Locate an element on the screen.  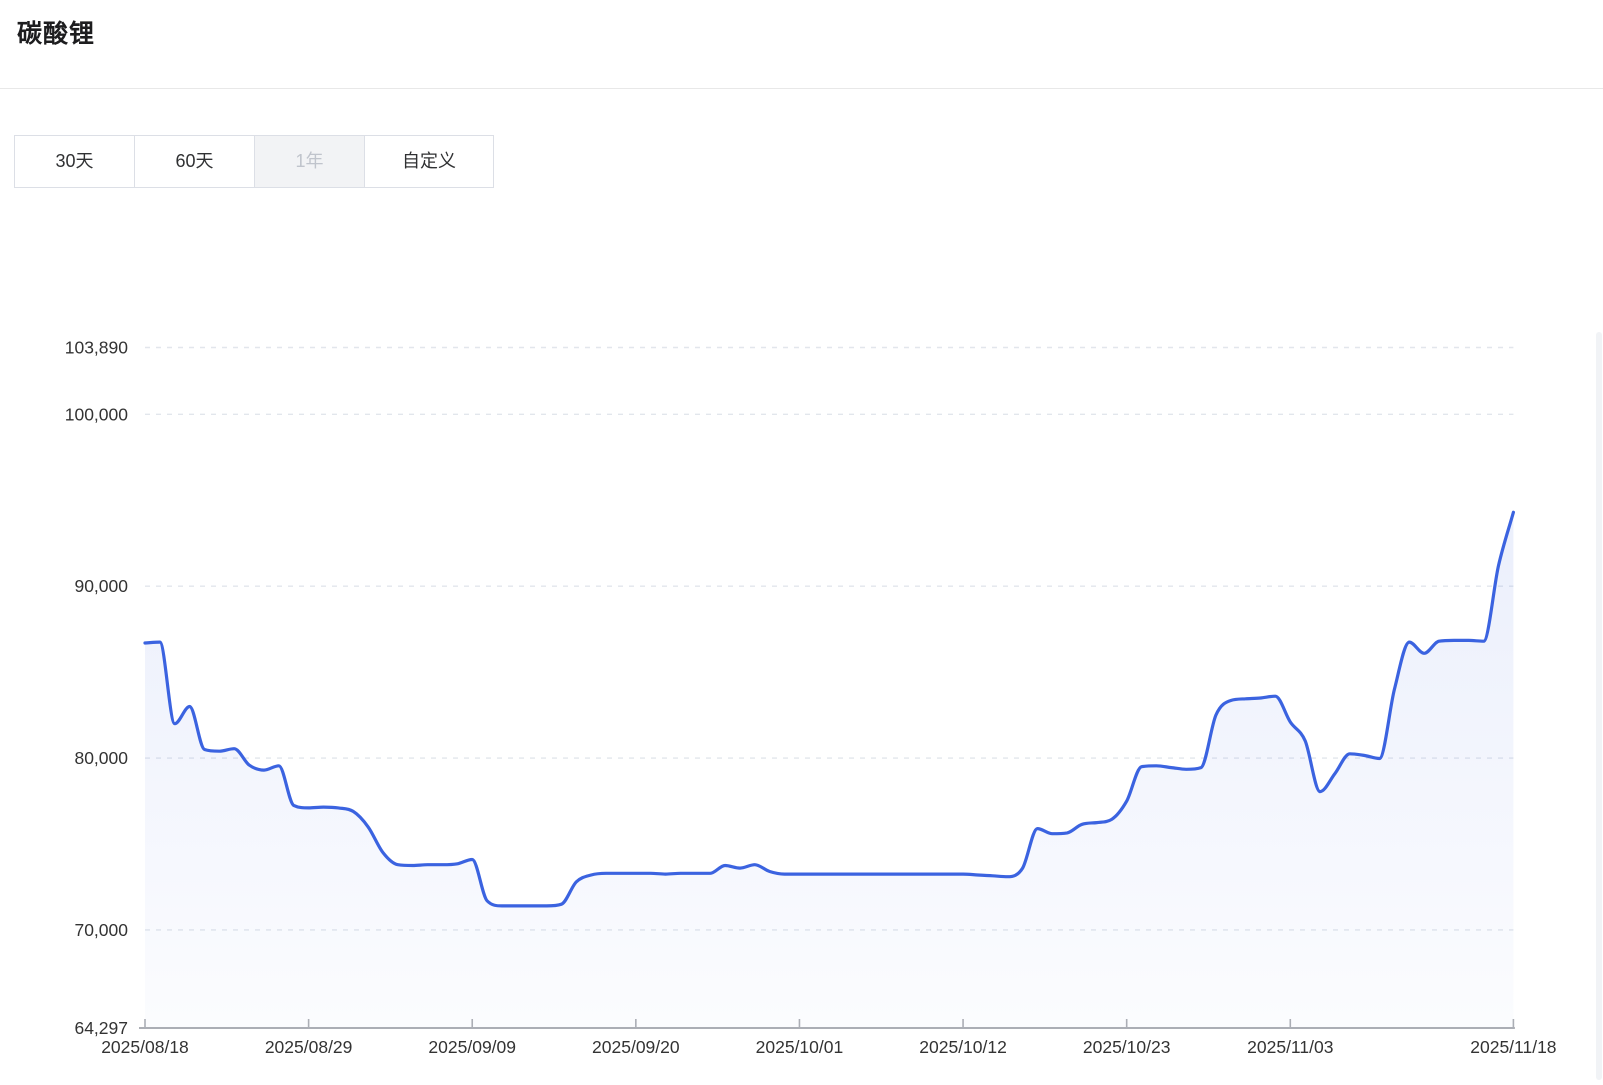
x-axis-label: 2025/11/18 is located at coordinates (1513, 1047).